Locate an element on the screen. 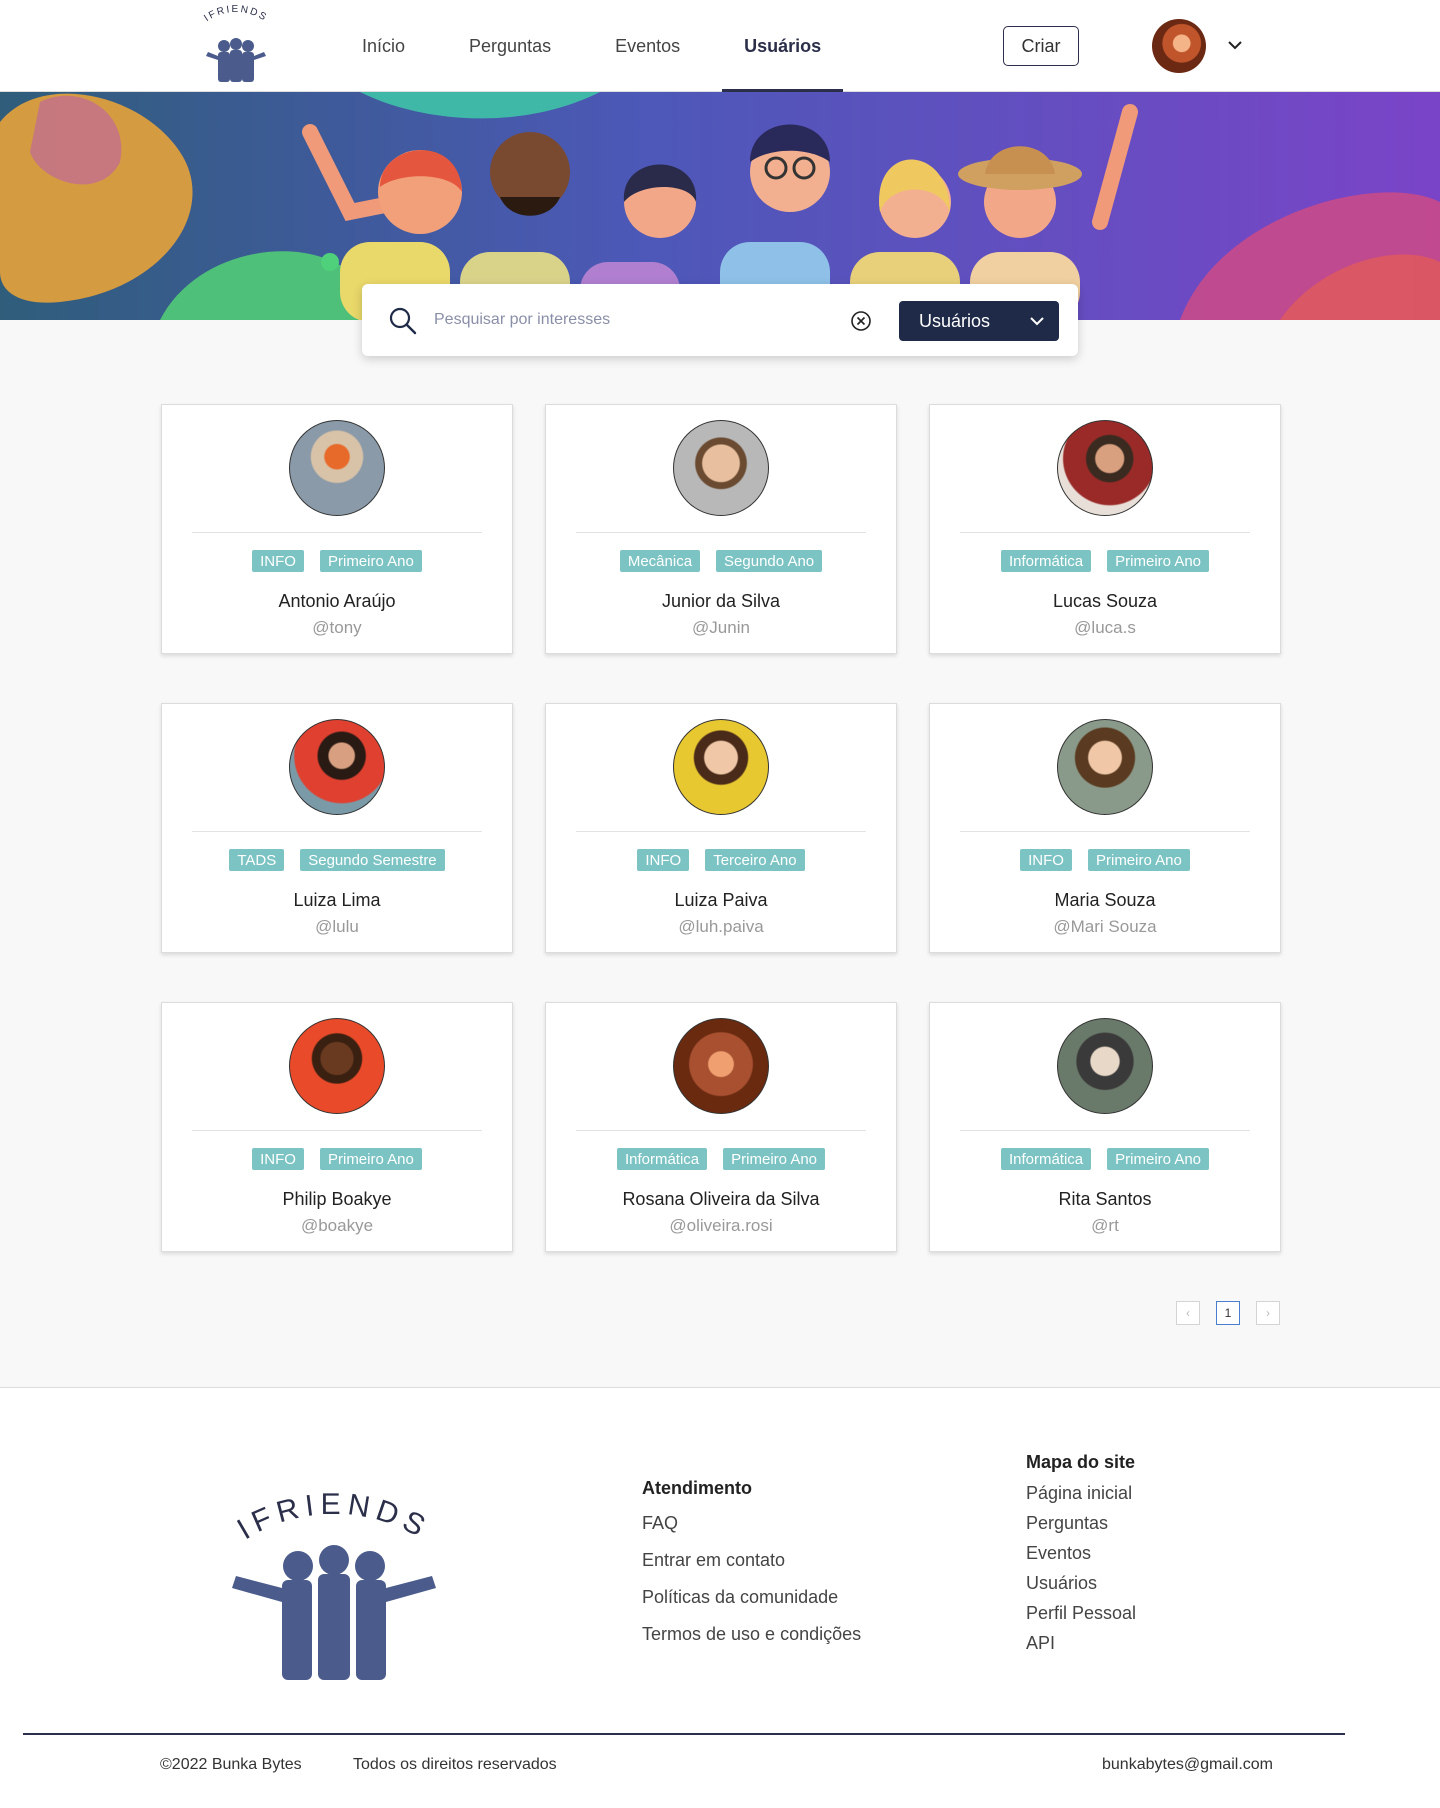  nav-usuarios: Usuários is located at coordinates (783, 46).